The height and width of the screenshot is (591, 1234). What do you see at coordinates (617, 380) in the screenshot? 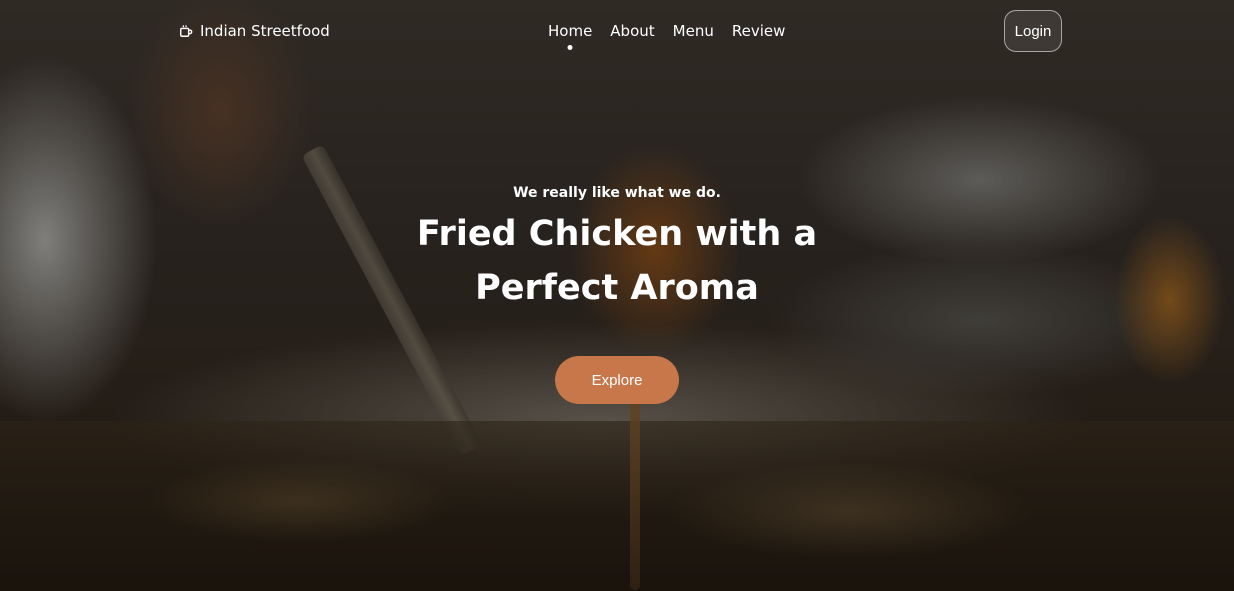
I see `explore-button: Explore` at bounding box center [617, 380].